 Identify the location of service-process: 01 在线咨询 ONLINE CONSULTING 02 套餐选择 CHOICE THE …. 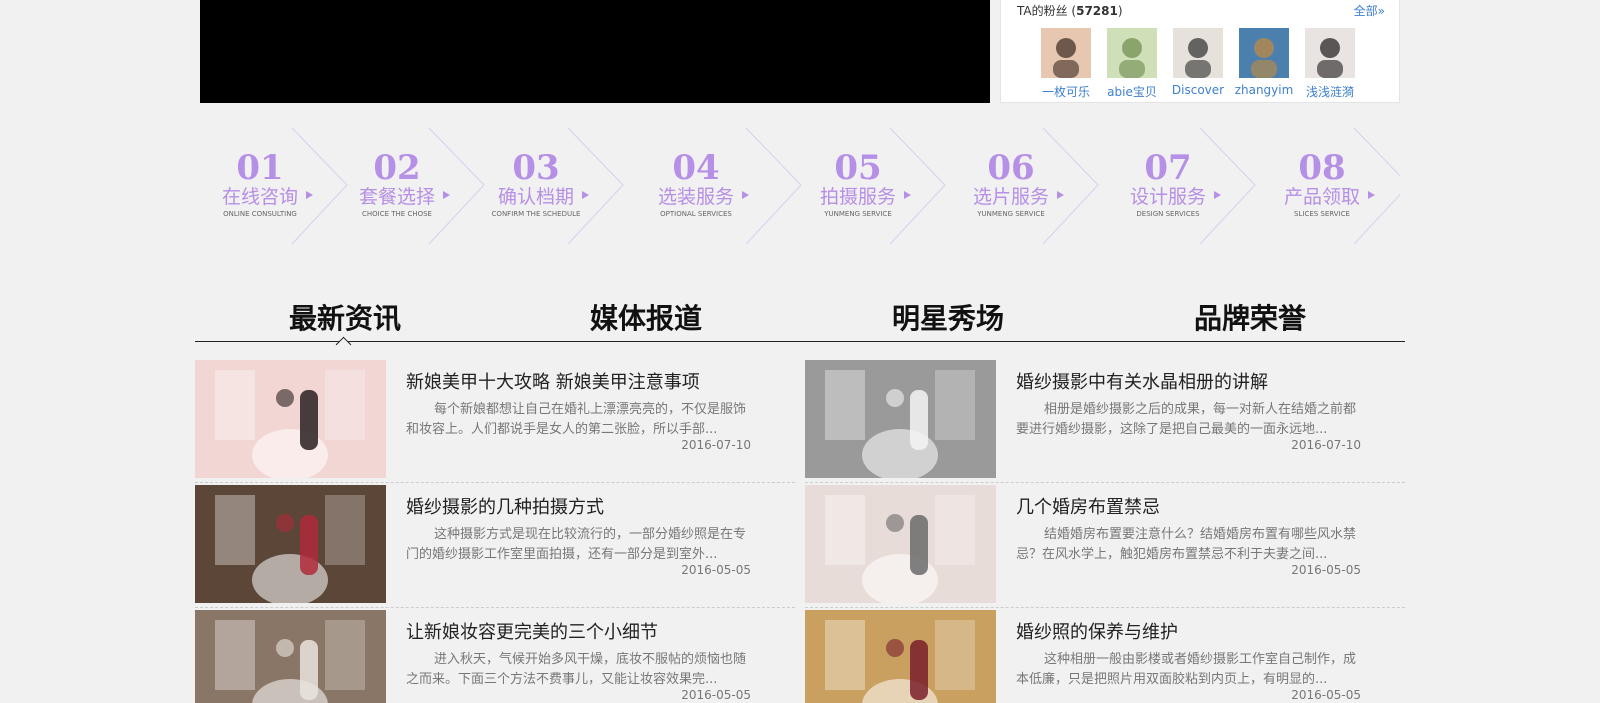
(800, 187).